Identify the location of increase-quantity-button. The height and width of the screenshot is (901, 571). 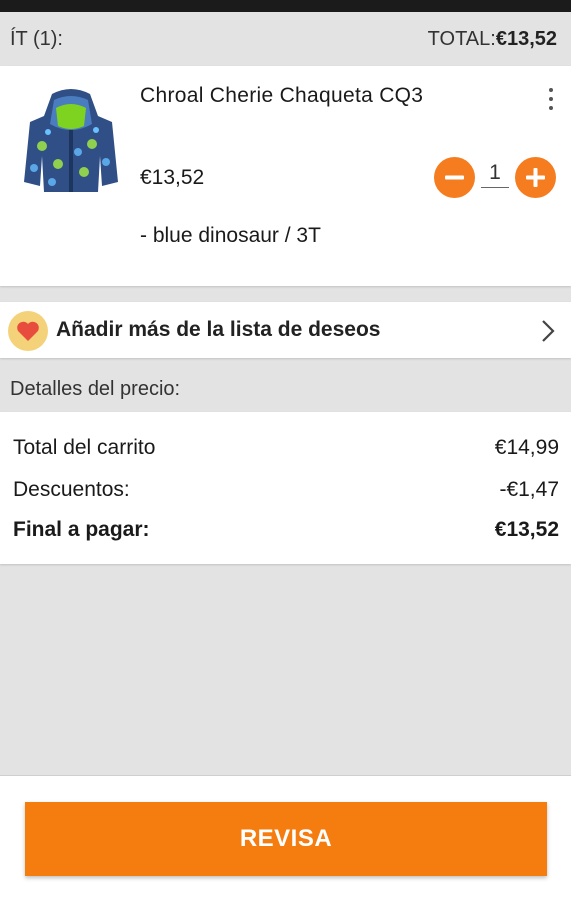
(535, 177).